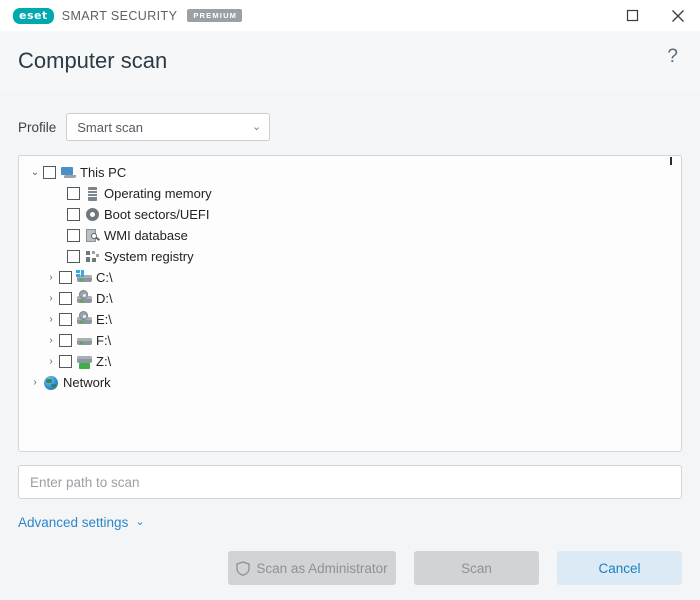 This screenshot has width=700, height=600. I want to click on tree-row: › Network, so click(350, 382).